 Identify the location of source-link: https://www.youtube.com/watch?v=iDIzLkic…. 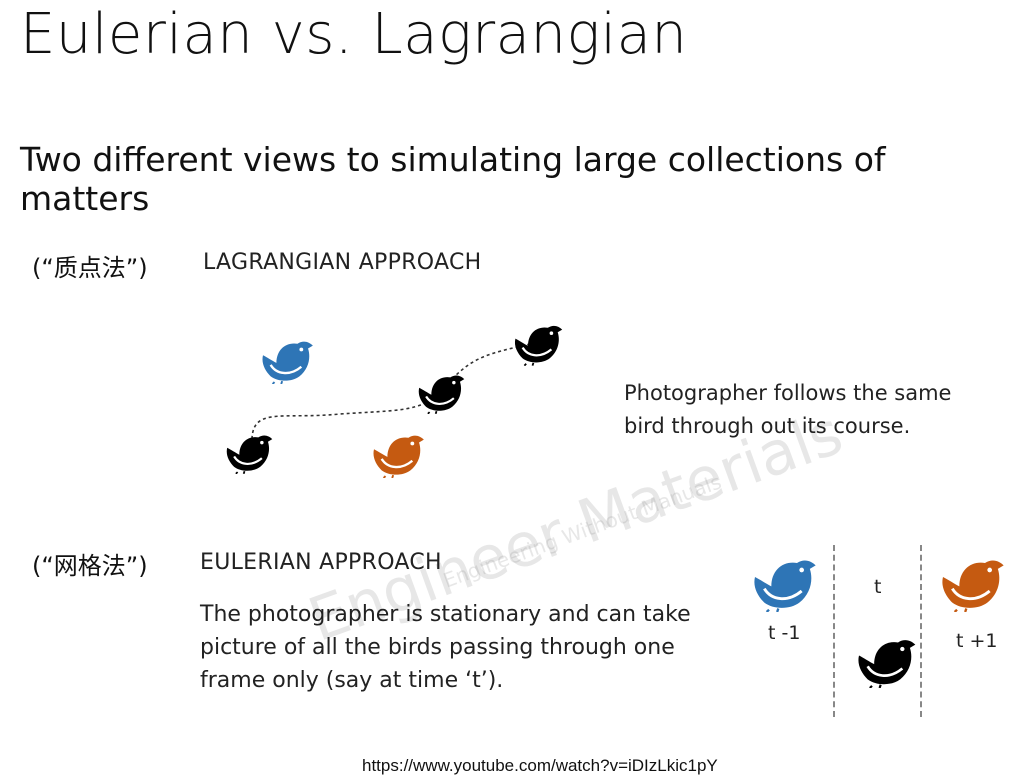
(540, 766).